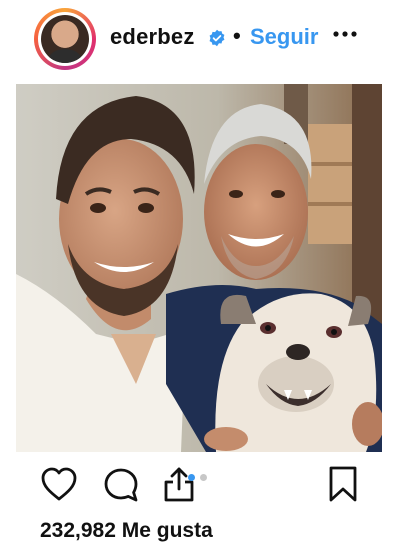 The width and height of the screenshot is (400, 553). Describe the element at coordinates (200, 40) in the screenshot. I see `post-header: ederbez • Seguir` at that location.